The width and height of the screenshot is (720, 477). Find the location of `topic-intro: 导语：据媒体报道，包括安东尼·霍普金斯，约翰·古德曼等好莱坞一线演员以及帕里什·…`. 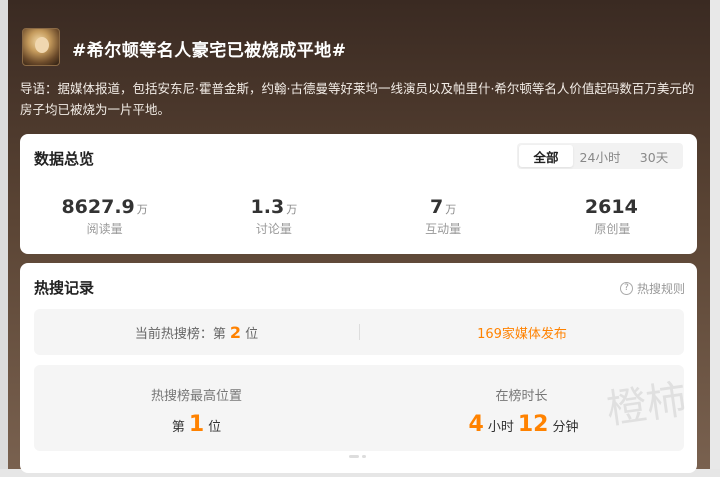

topic-intro: 导语：据媒体报道，包括安东尼·霍普金斯，约翰·古德曼等好莱坞一线演员以及帕里什·… is located at coordinates (357, 99).